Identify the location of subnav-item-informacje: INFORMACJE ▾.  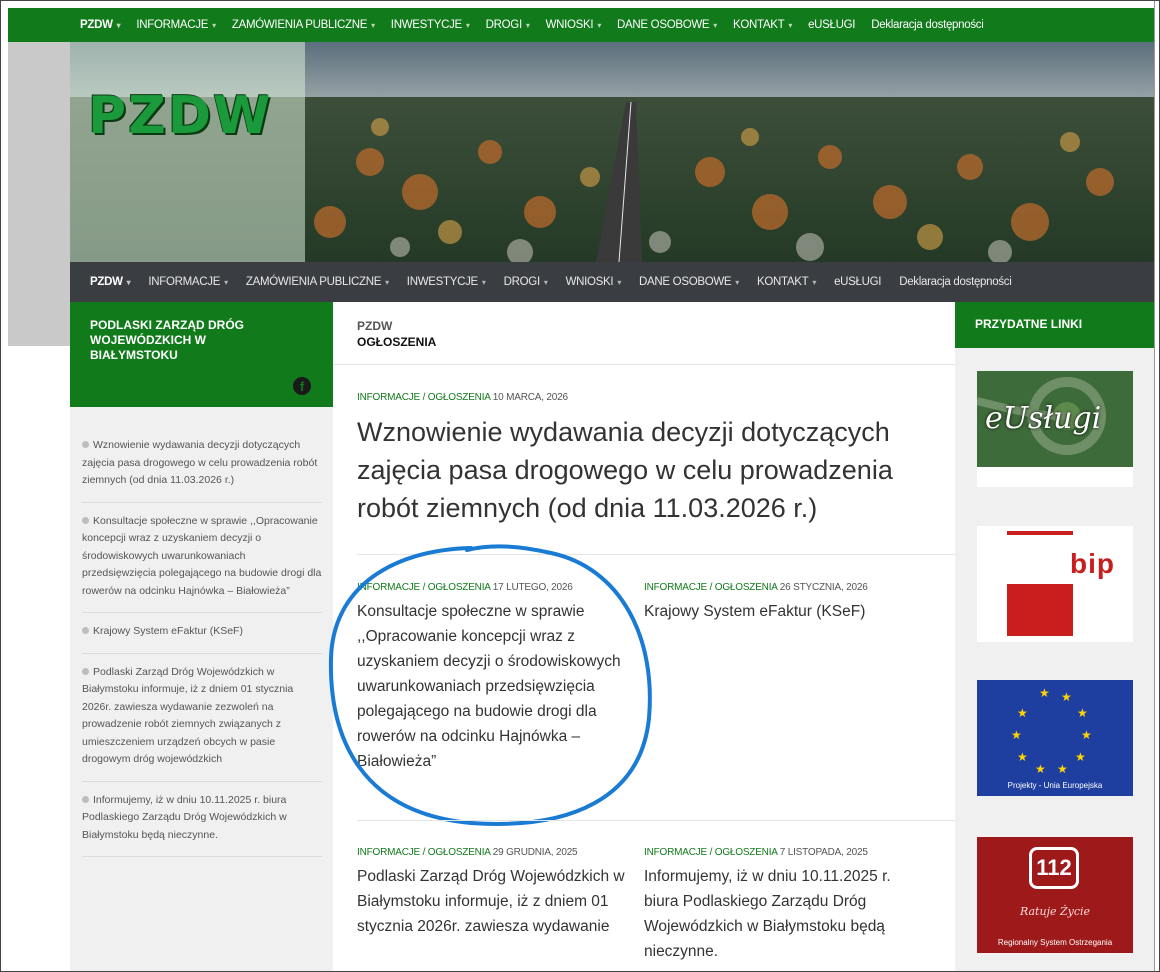
(188, 282).